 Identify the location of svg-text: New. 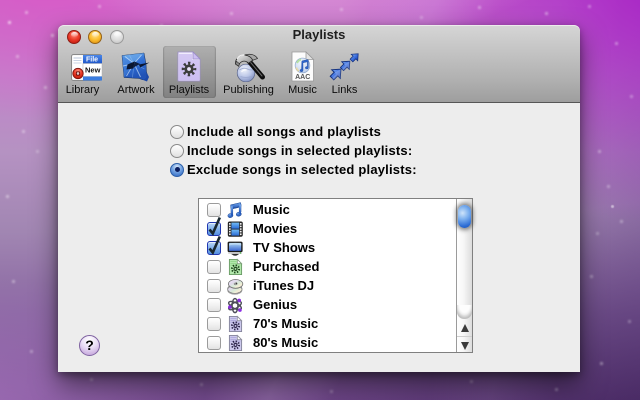
(93, 70).